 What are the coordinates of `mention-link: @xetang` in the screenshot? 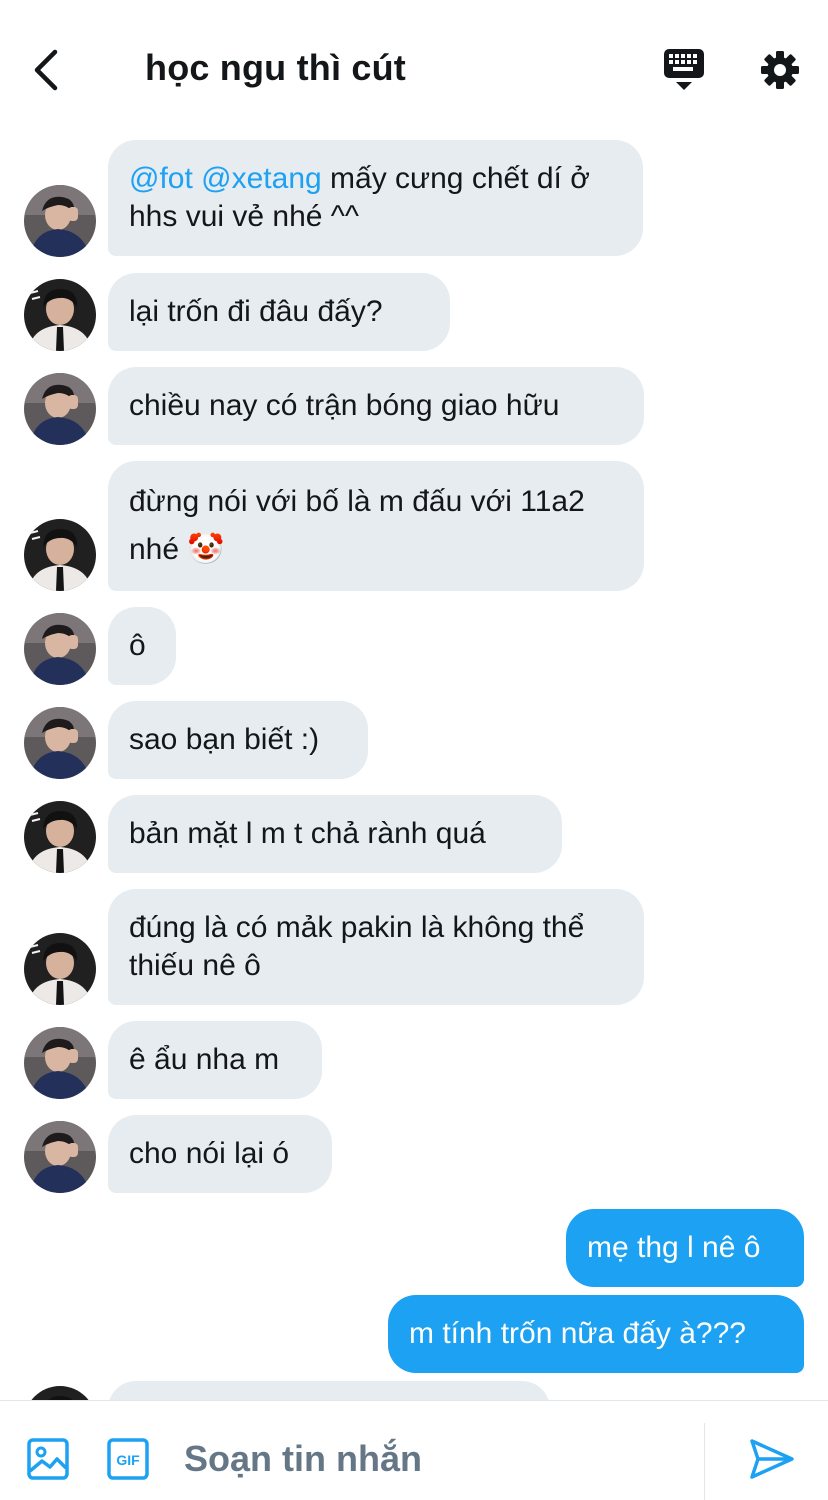 It's located at (261, 178).